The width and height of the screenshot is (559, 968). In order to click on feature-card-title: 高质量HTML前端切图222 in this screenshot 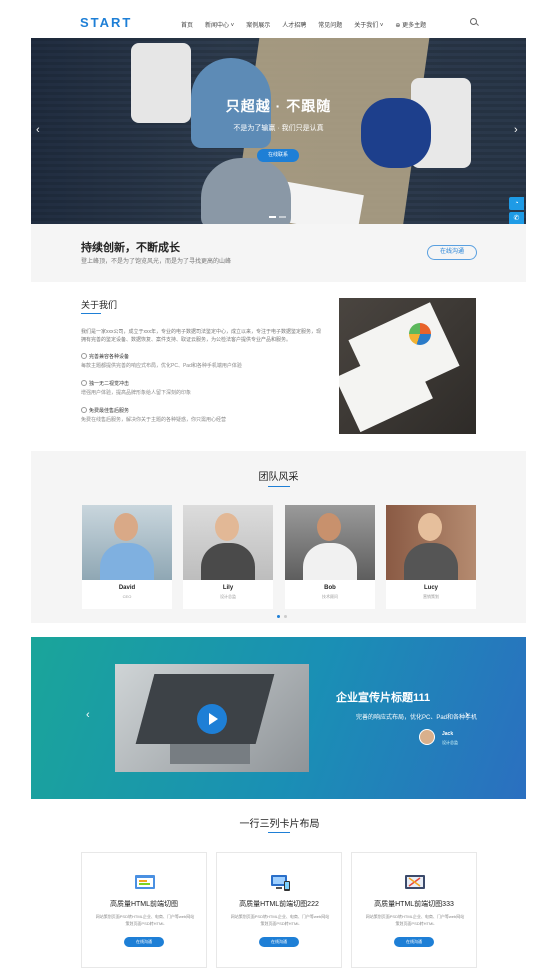, I will do `click(279, 904)`.